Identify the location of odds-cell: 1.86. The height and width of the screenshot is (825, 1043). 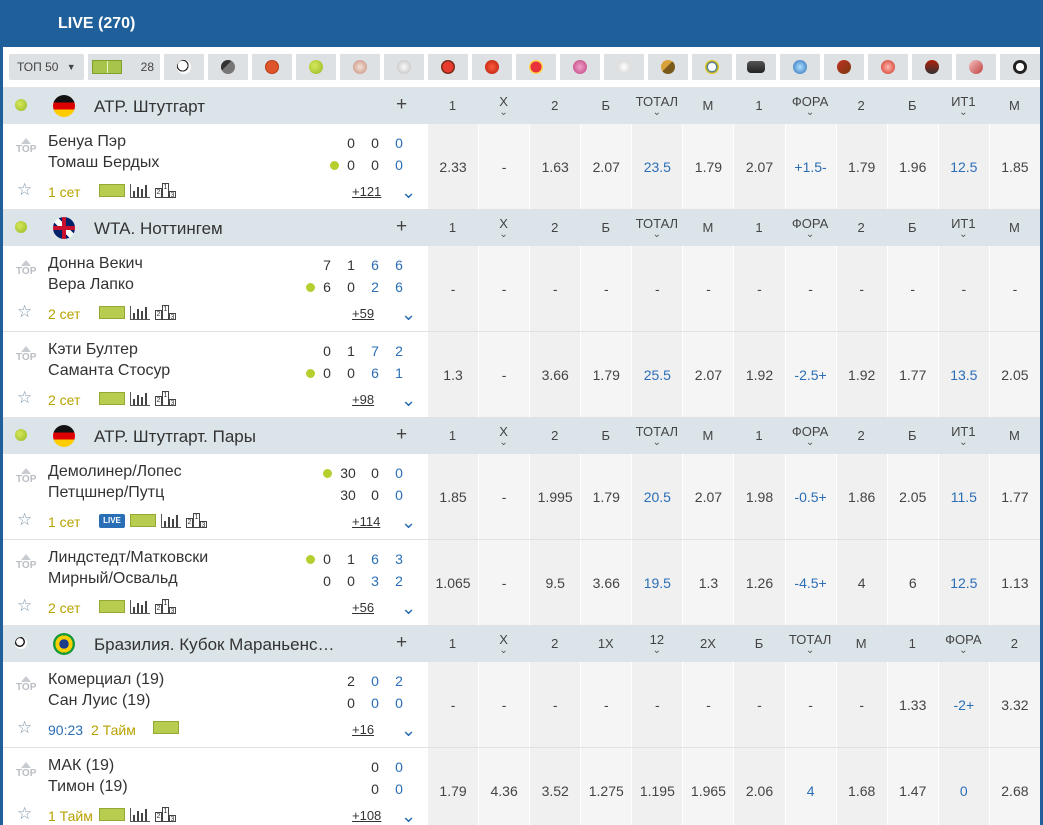
(861, 496).